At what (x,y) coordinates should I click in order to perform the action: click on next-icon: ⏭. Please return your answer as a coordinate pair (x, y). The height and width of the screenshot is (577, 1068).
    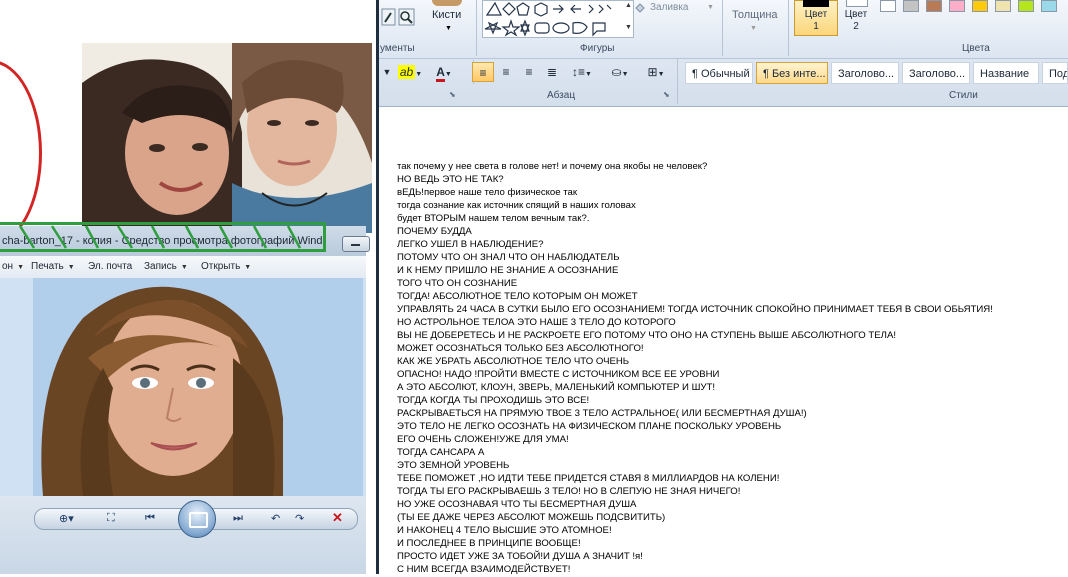
    Looking at the image, I should click on (238, 518).